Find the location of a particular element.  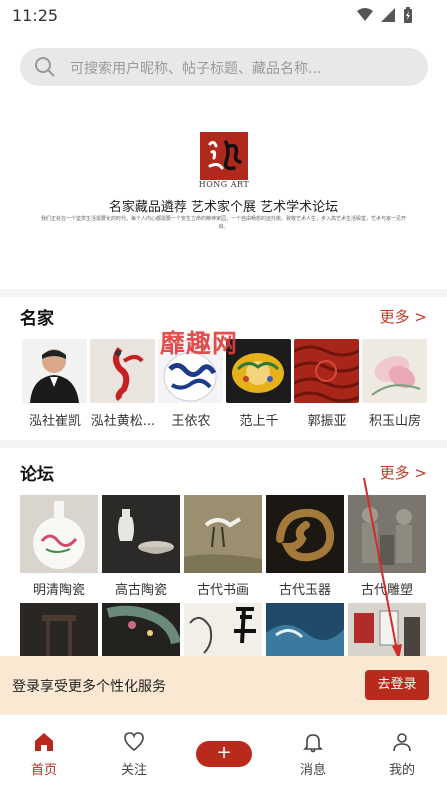

post-plus-button: + is located at coordinates (224, 754).